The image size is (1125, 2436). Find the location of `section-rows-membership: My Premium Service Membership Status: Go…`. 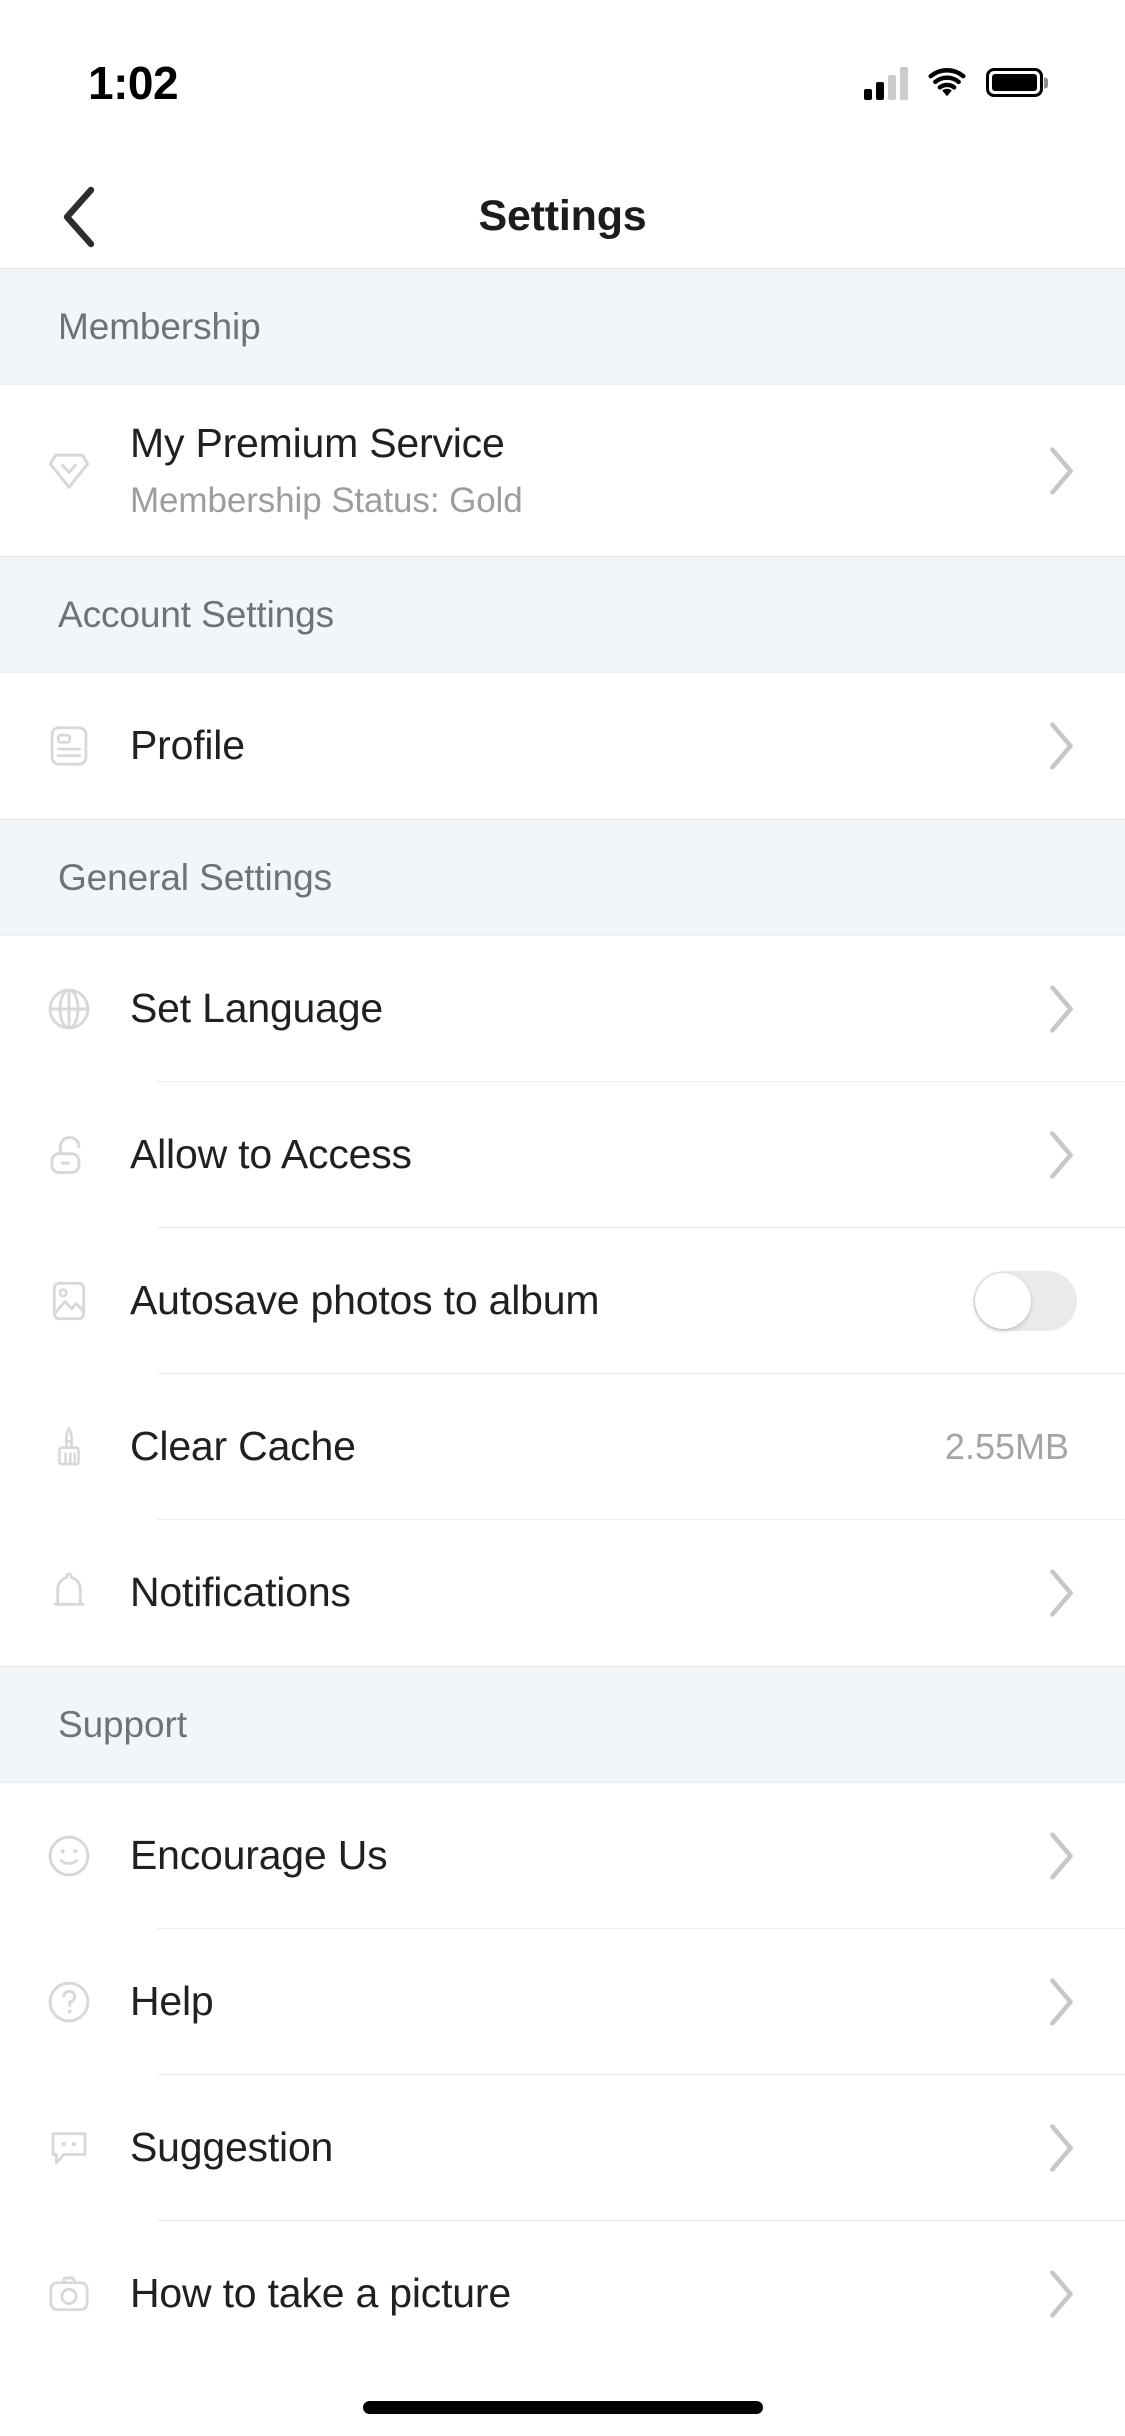

section-rows-membership: My Premium Service Membership Status: Go… is located at coordinates (562, 470).